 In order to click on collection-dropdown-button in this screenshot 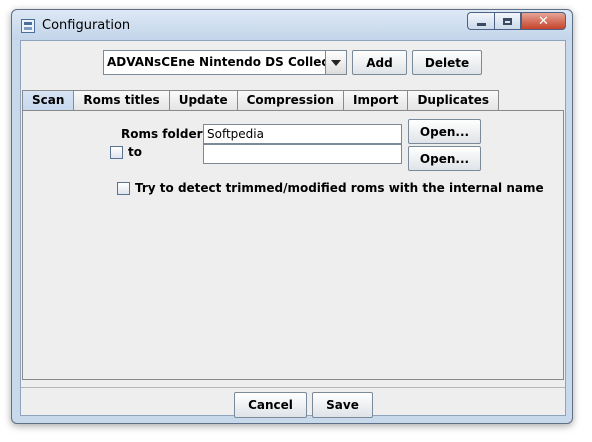, I will do `click(336, 62)`.